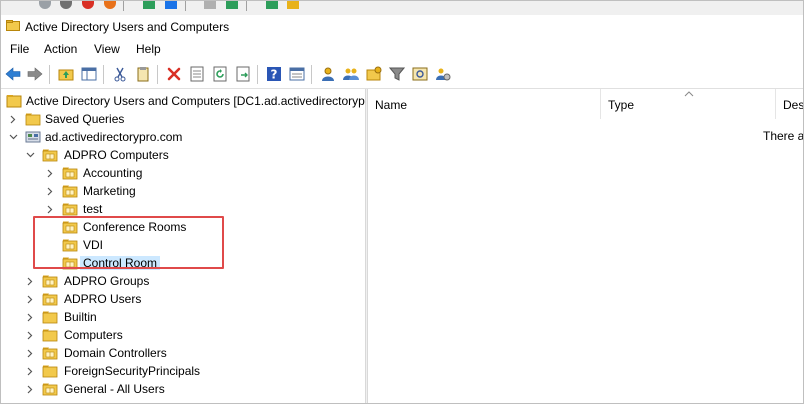 The width and height of the screenshot is (804, 404). Describe the element at coordinates (183, 281) in the screenshot. I see `tree-node-adpro-groups: ADPRO Groups` at that location.